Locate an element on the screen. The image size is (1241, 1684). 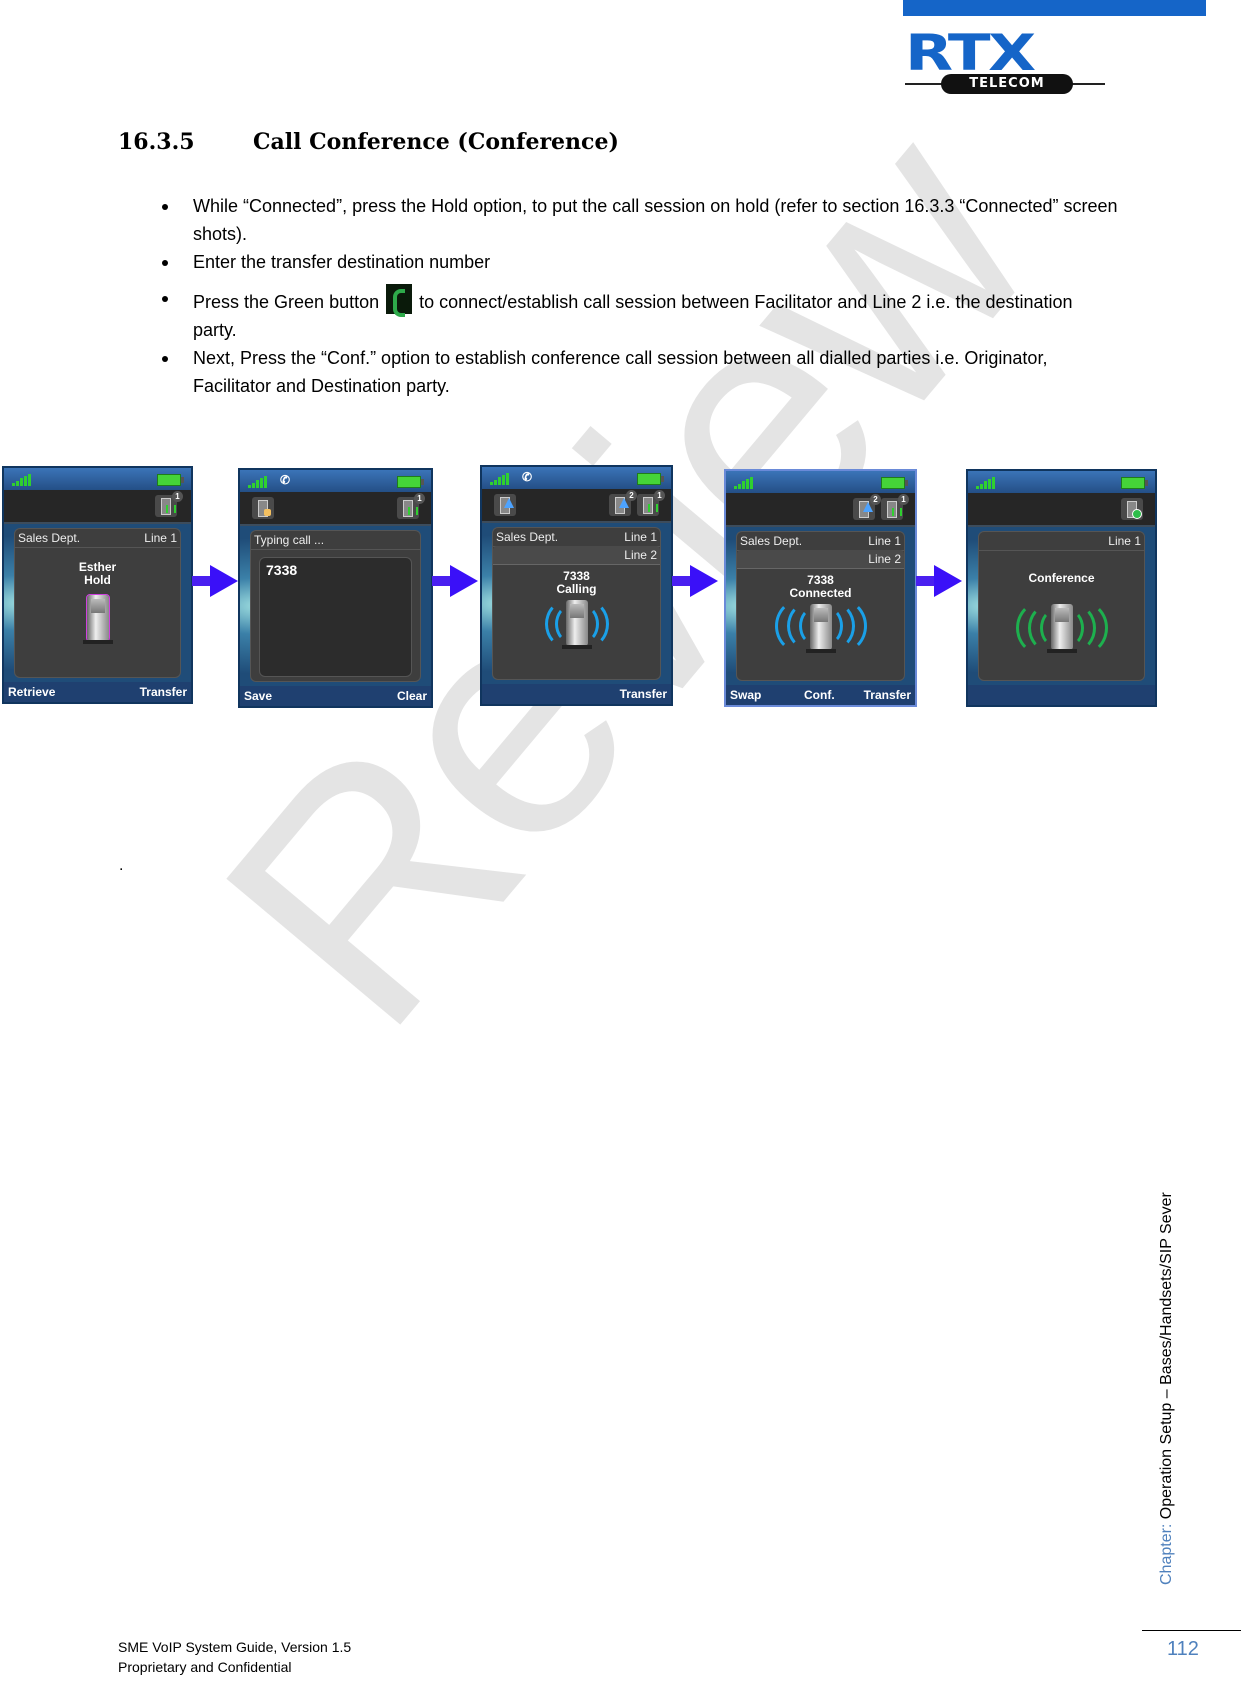
call-card: Line 1 Conference is located at coordinates (1061, 606).